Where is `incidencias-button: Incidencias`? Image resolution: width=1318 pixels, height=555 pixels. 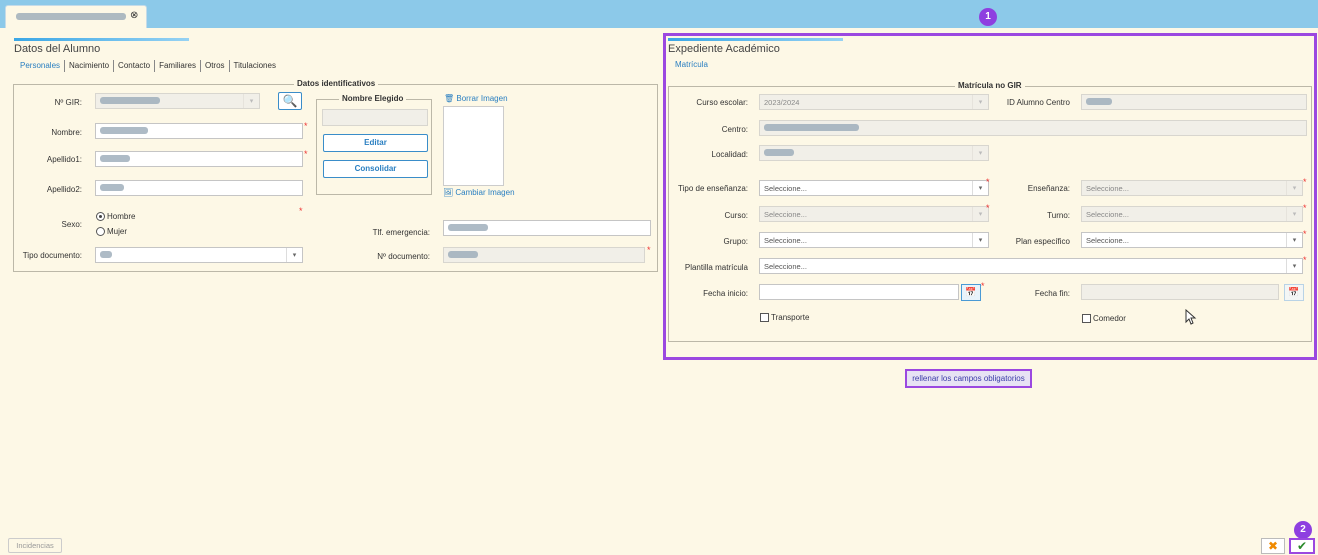
incidencias-button: Incidencias is located at coordinates (35, 545).